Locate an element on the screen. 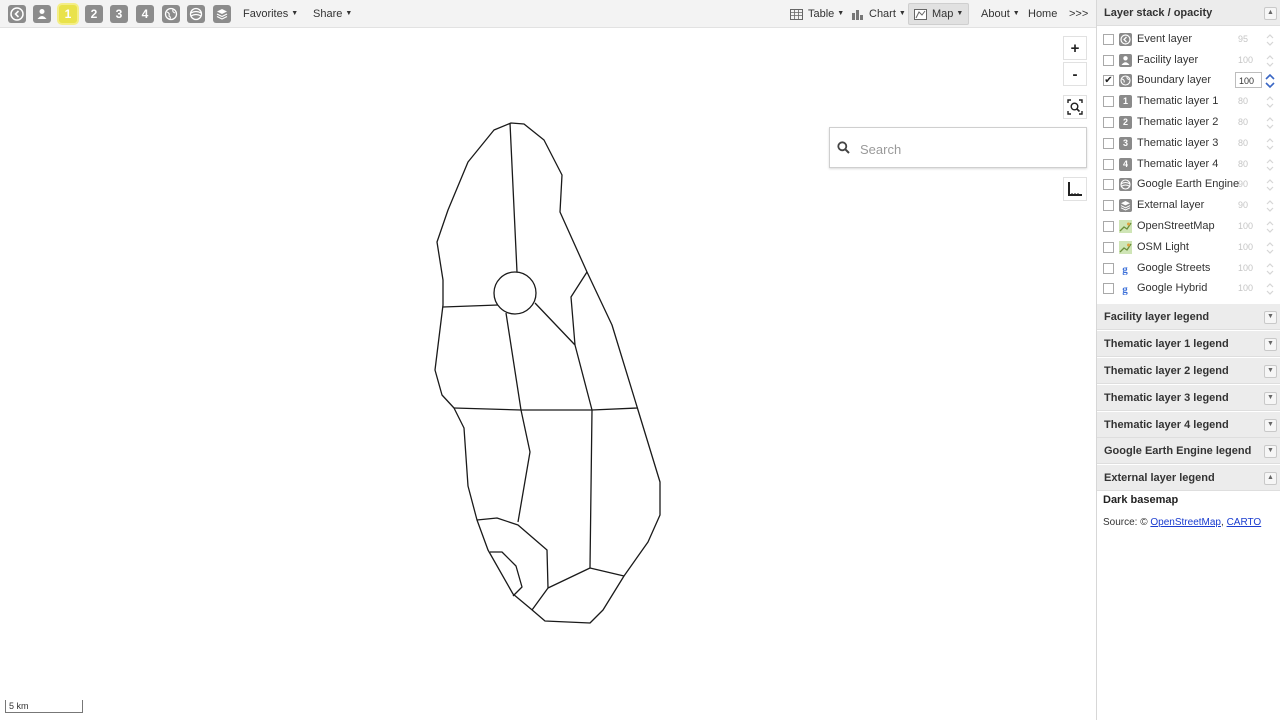 The image size is (1280, 720). legend-header-facility-layer-legend: Facility layer legend ▼ is located at coordinates (1188, 317).